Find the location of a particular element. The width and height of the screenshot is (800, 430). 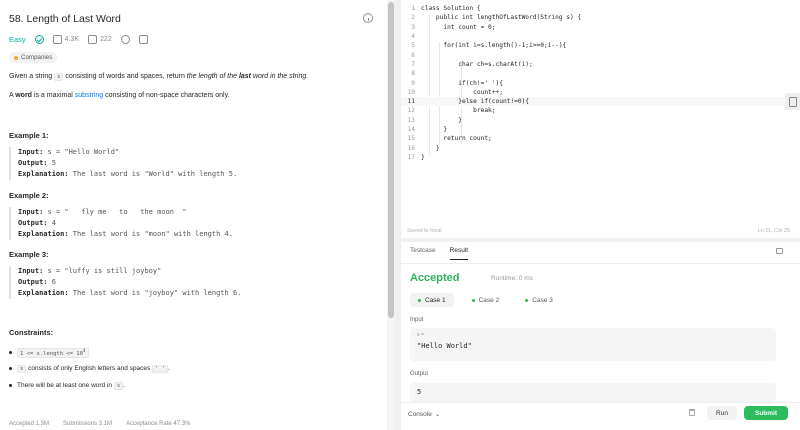

example-2-heading: Example 2: is located at coordinates (29, 195).